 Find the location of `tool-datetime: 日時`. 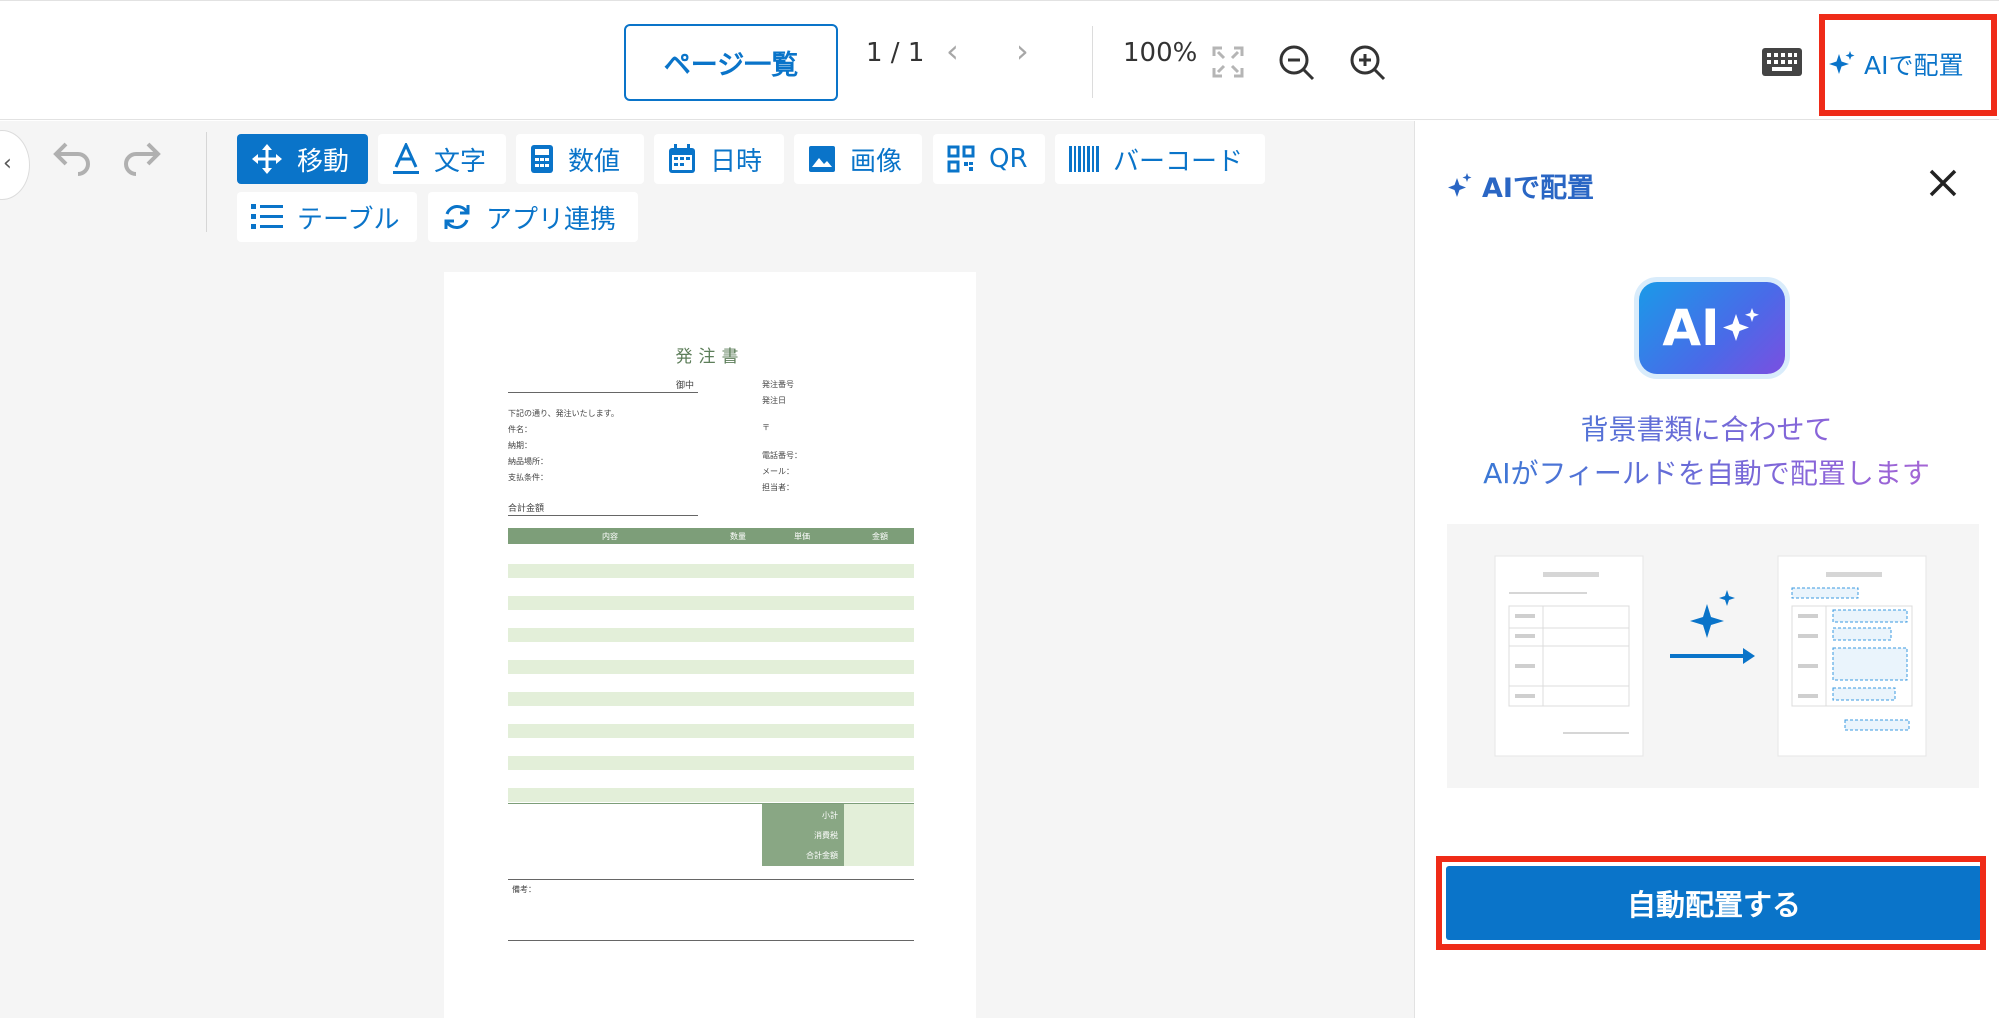

tool-datetime: 日時 is located at coordinates (719, 159).